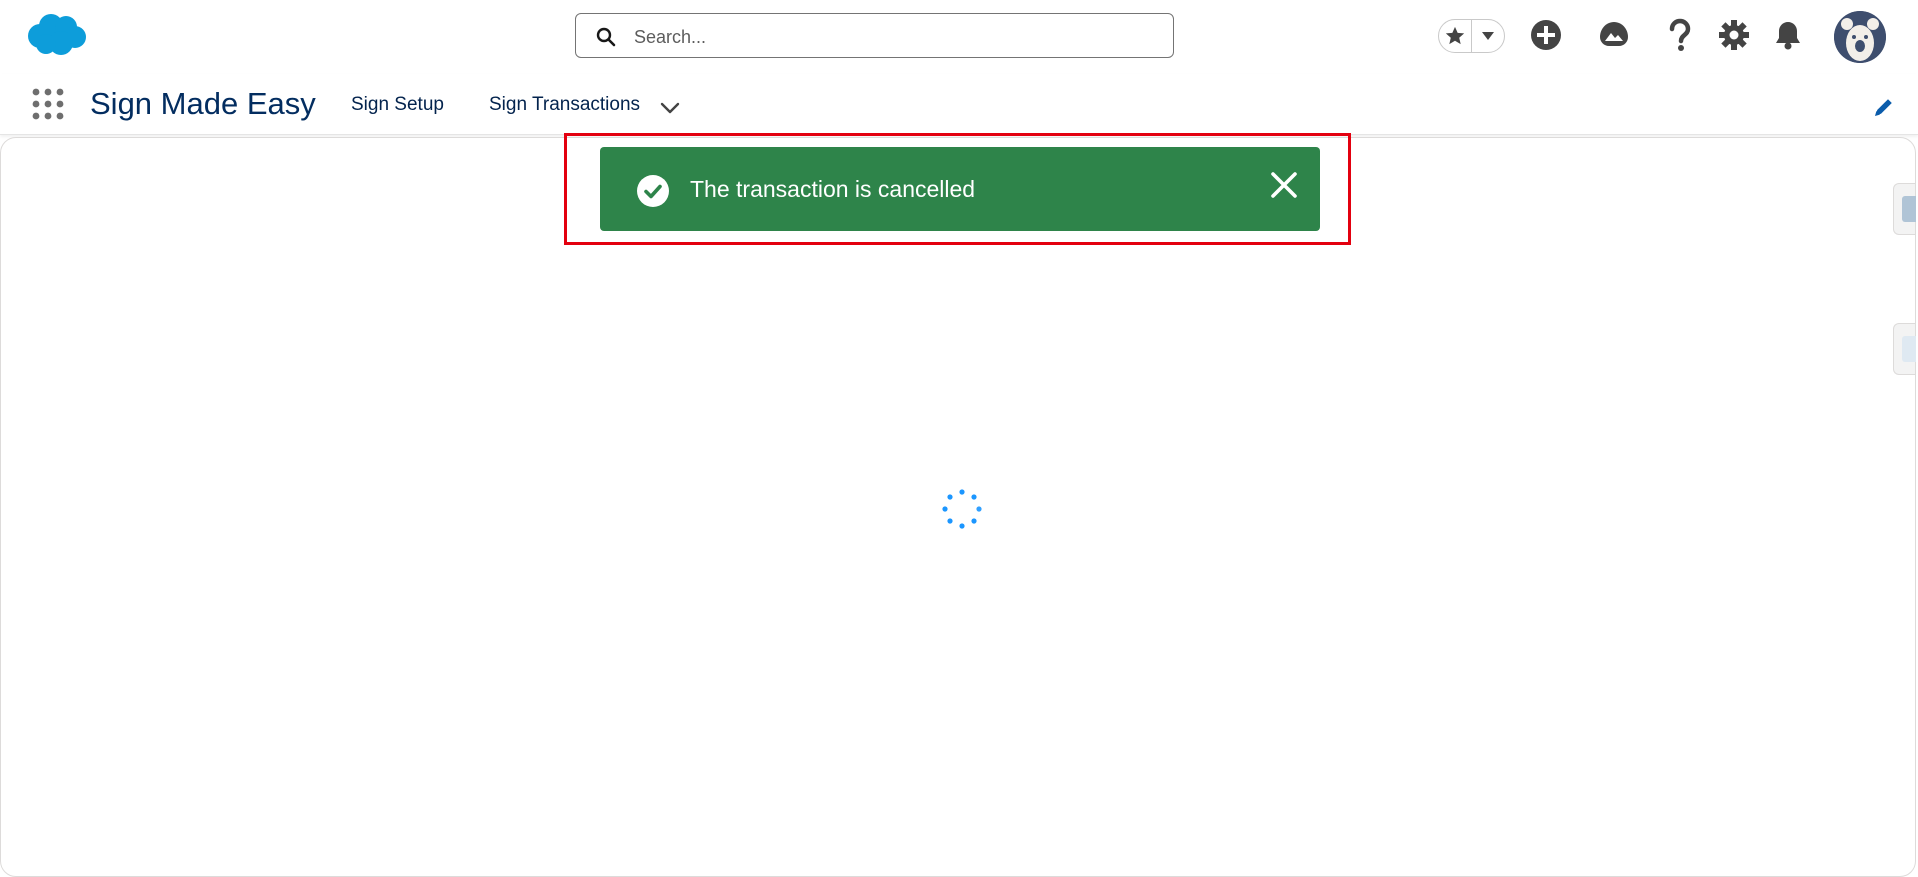  What do you see at coordinates (606, 37) in the screenshot?
I see `search-icon` at bounding box center [606, 37].